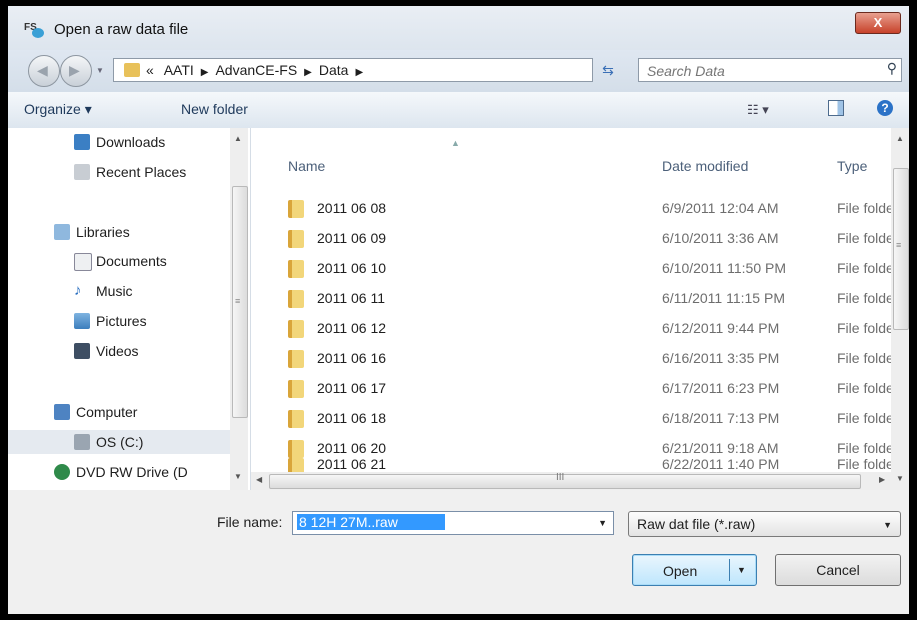  What do you see at coordinates (78, 290) in the screenshot?
I see `music-icon: ♪` at bounding box center [78, 290].